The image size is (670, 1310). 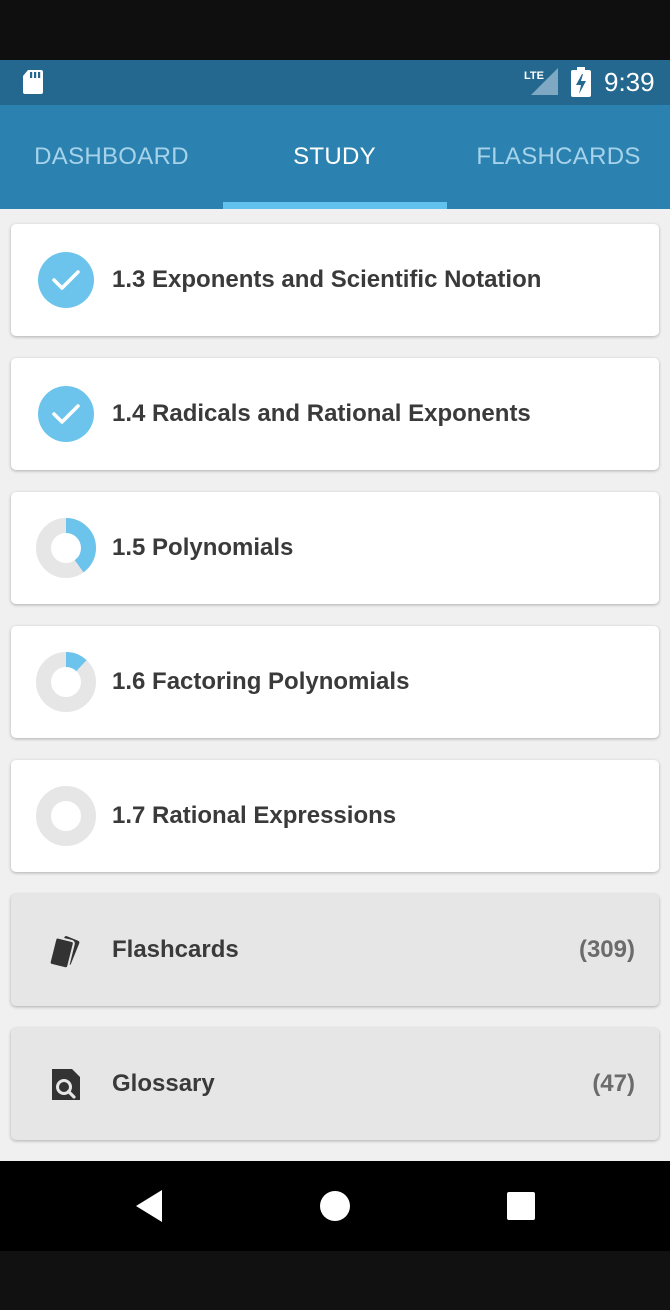 What do you see at coordinates (335, 30) in the screenshot?
I see `top-bezel` at bounding box center [335, 30].